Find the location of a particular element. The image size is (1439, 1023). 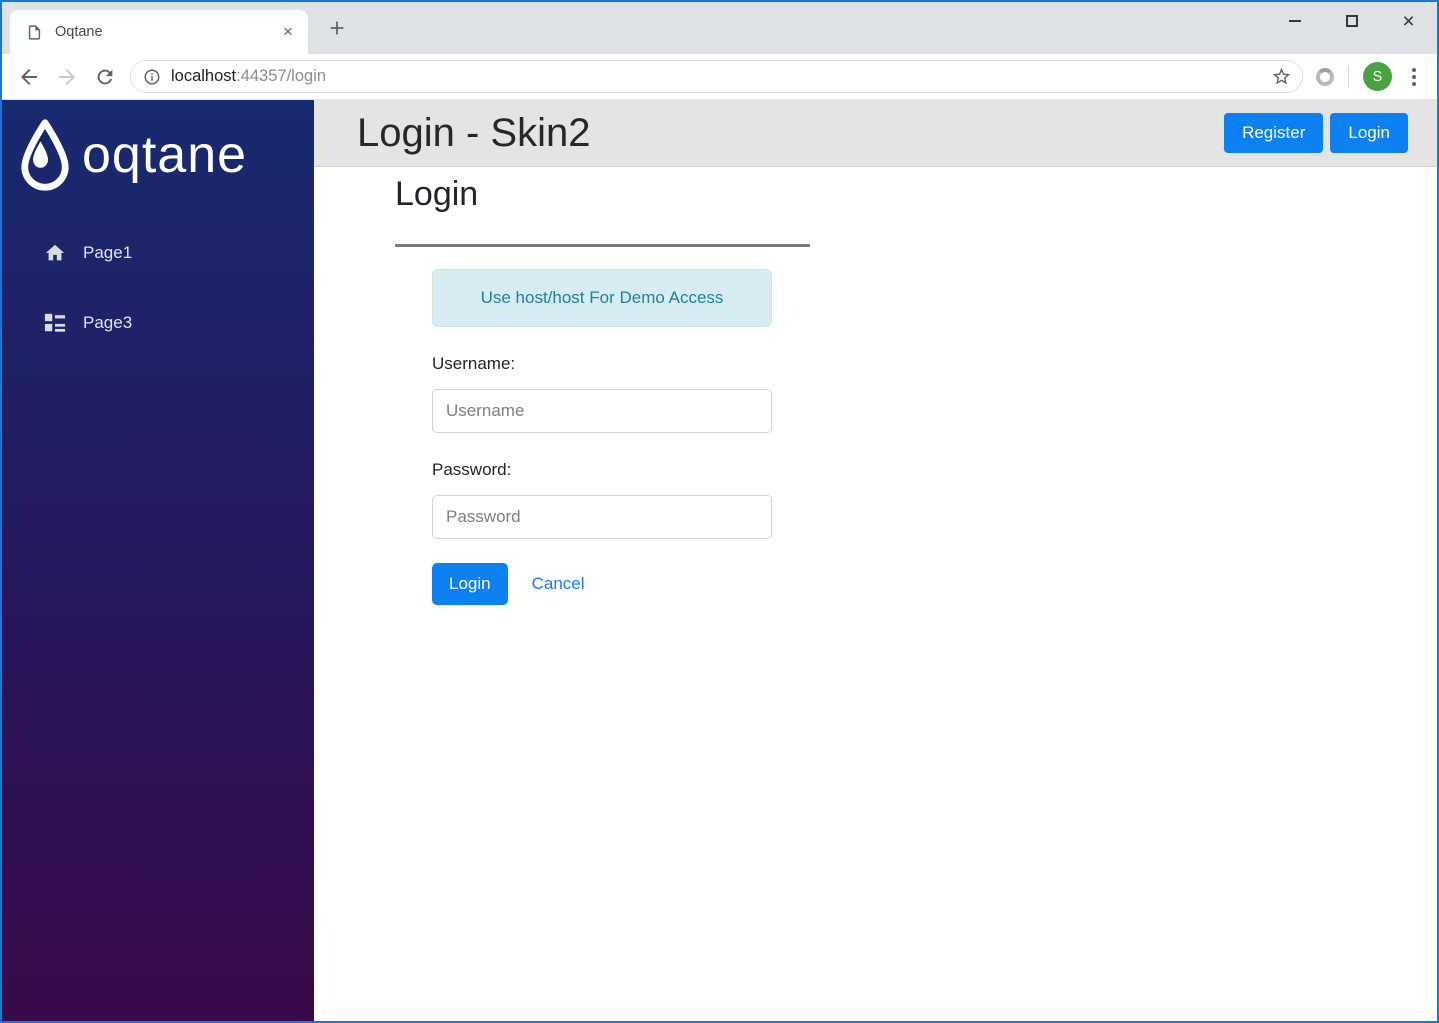

maximize-button is located at coordinates (1351, 21).